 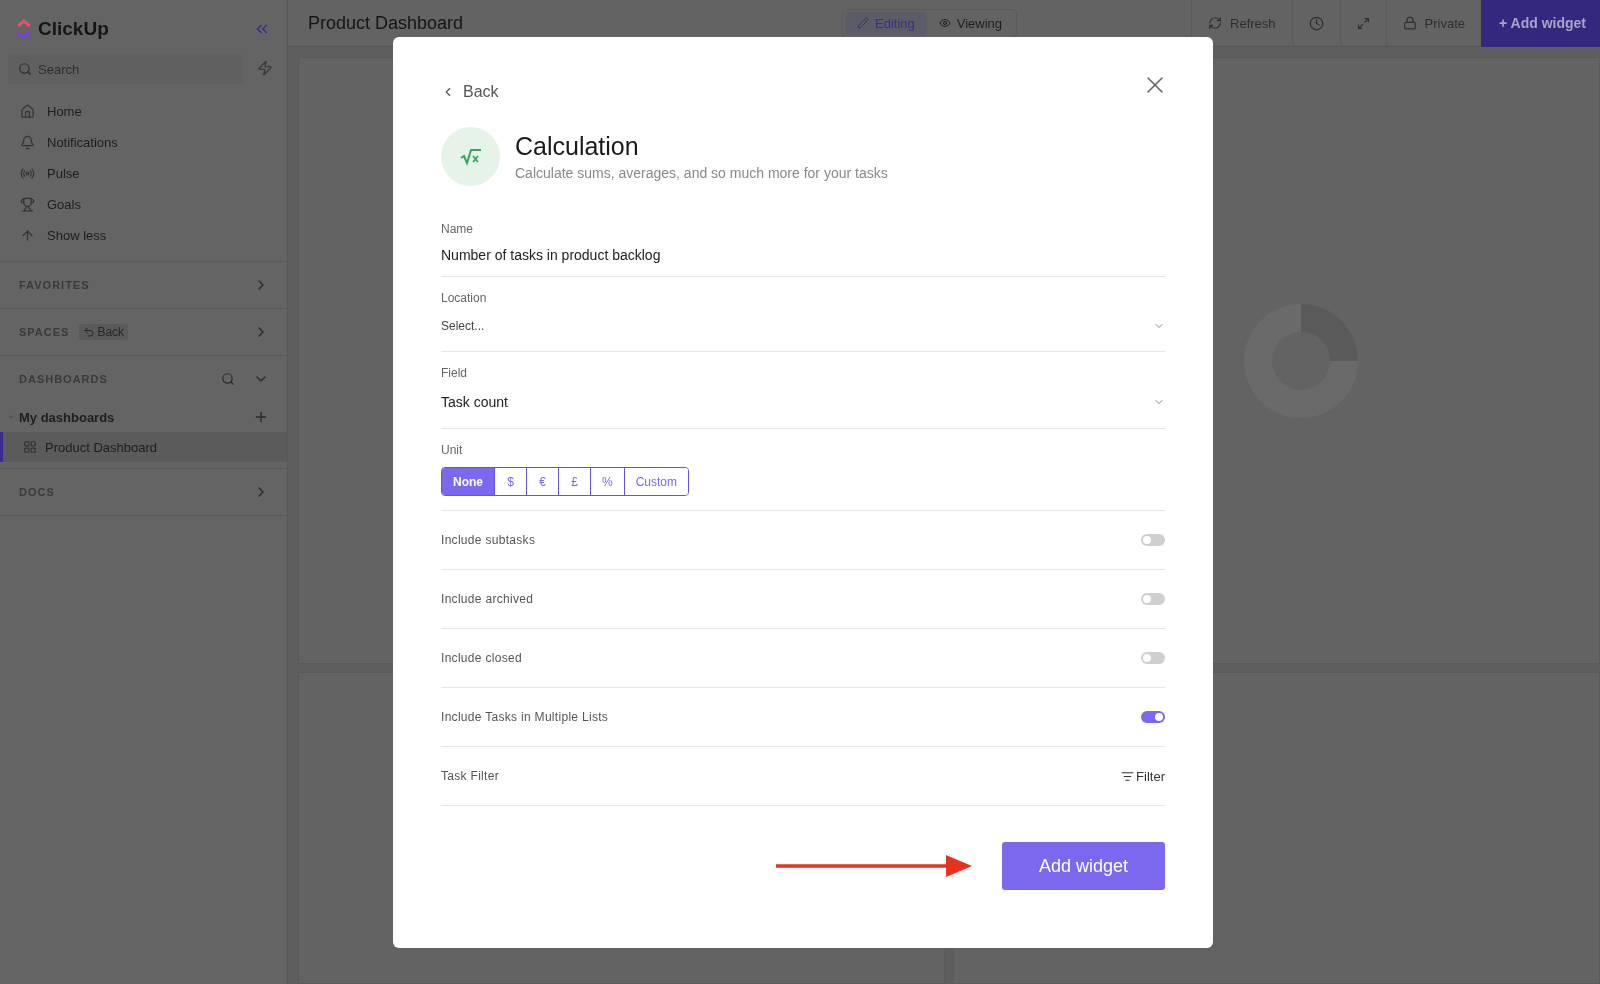 What do you see at coordinates (27, 111) in the screenshot?
I see `home-icon` at bounding box center [27, 111].